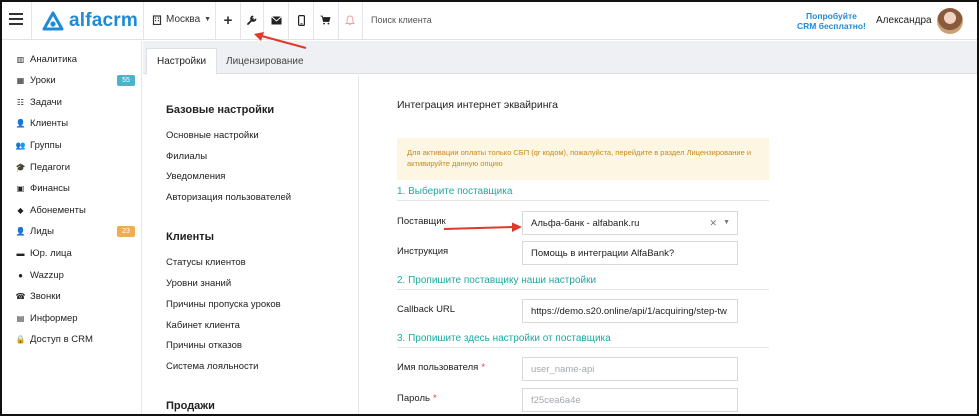 This screenshot has height=416, width=979. I want to click on sidebar-item: ☷ Задачи, so click(38, 102).